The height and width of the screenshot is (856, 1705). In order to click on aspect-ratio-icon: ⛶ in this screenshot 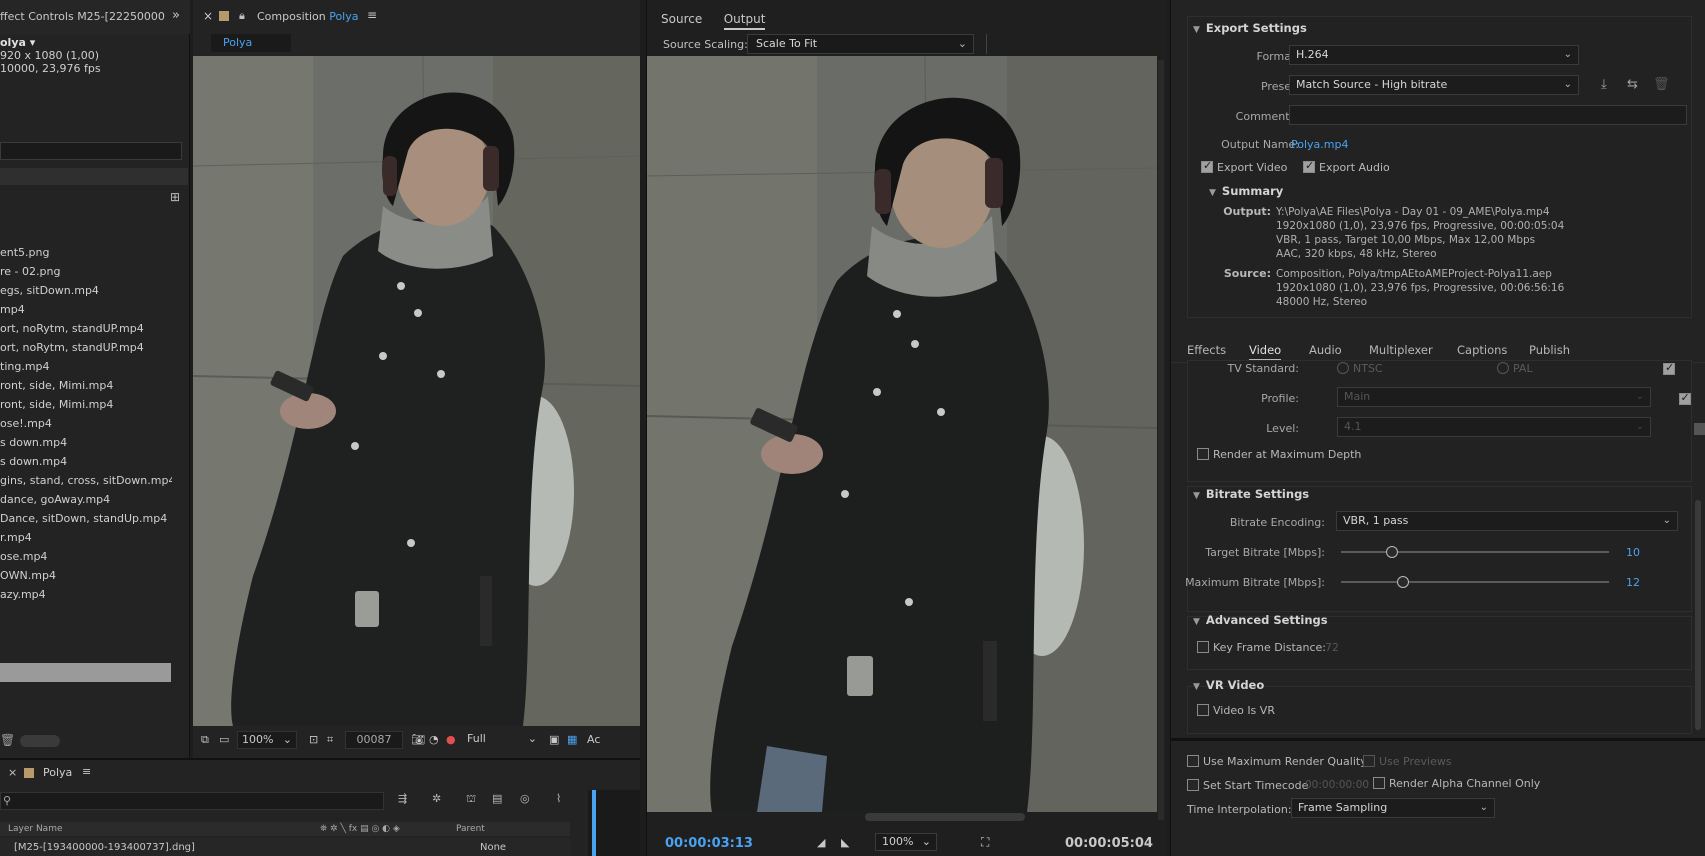, I will do `click(985, 842)`.